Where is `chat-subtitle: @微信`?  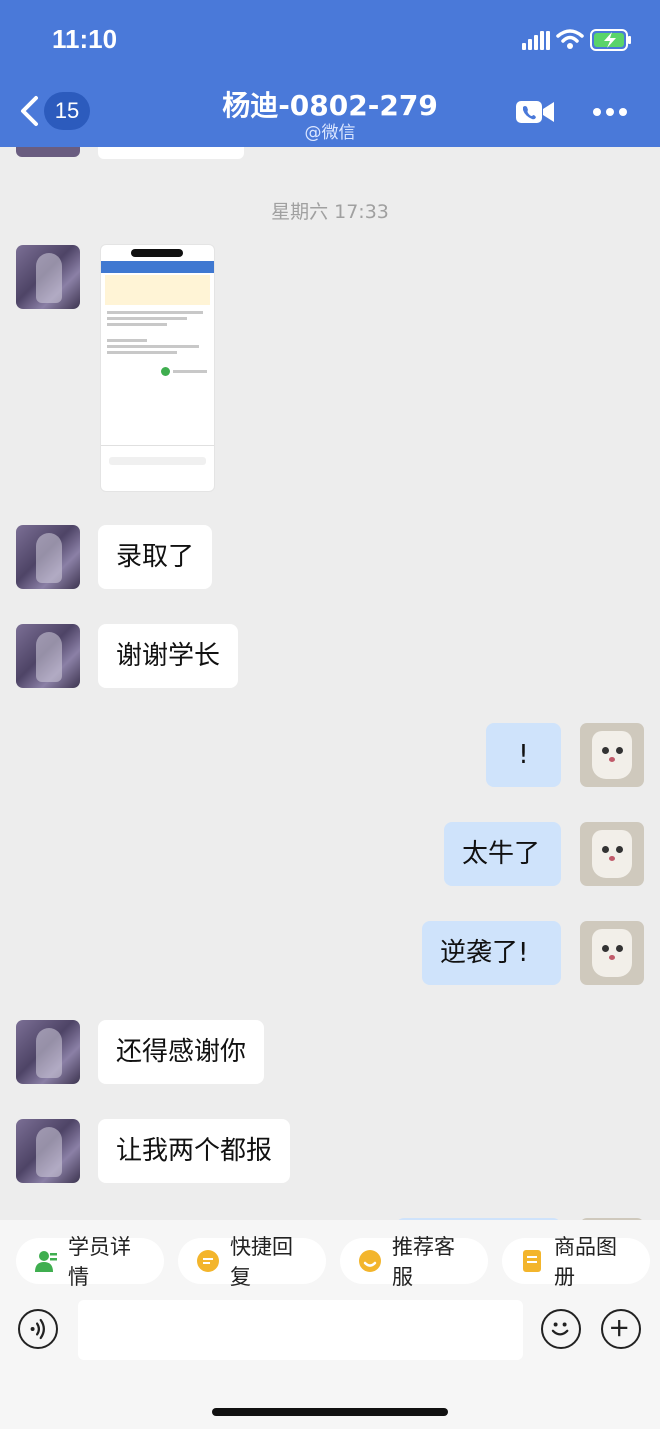 chat-subtitle: @微信 is located at coordinates (330, 133).